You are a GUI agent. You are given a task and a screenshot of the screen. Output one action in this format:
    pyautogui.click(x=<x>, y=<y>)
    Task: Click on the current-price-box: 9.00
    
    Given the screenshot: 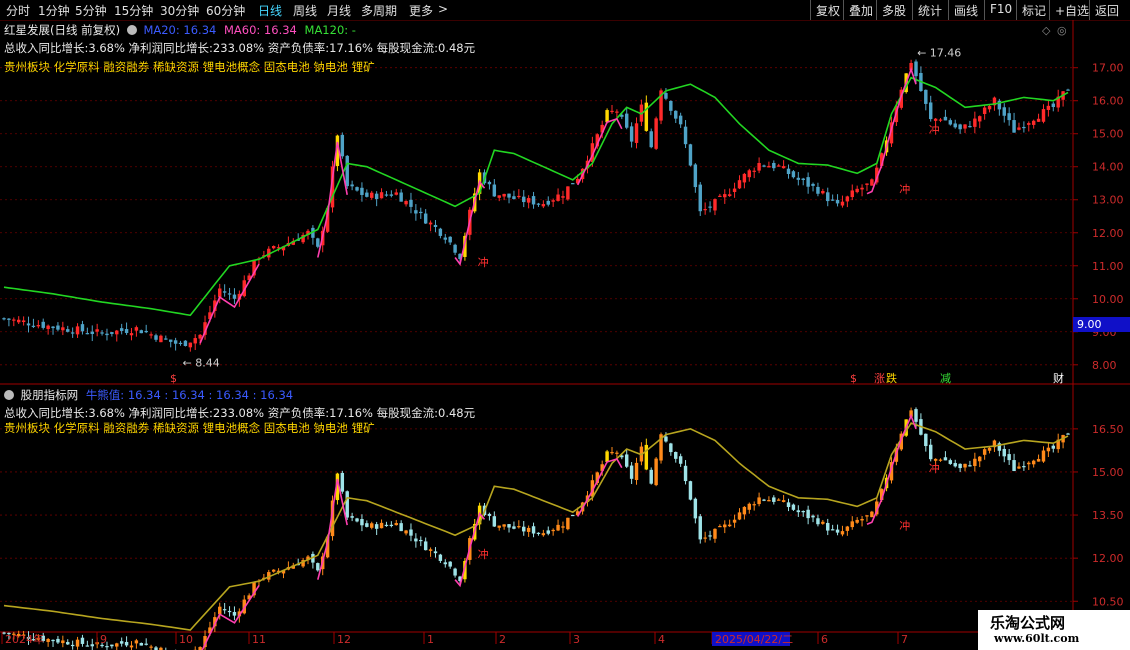 What is the action you would take?
    pyautogui.click(x=1101, y=324)
    